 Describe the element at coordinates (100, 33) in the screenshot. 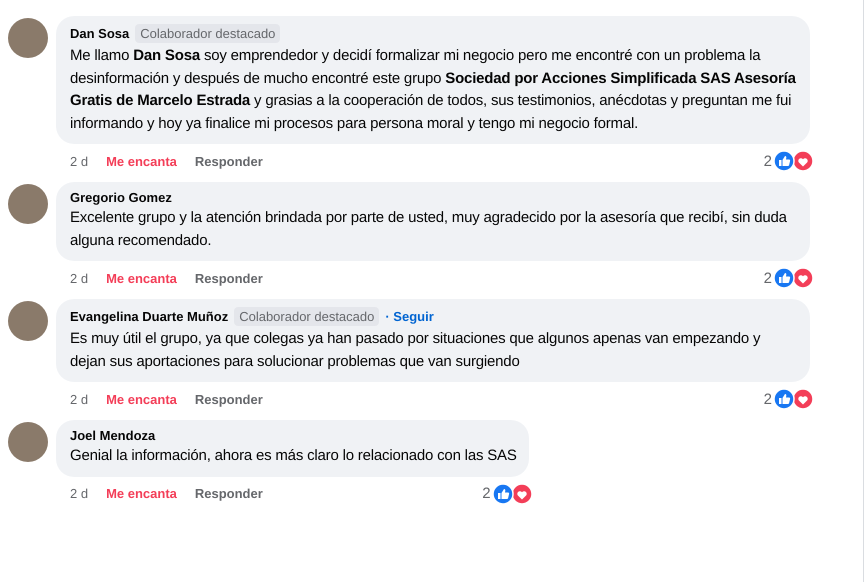

I see `author-name: Dan Sosa` at that location.